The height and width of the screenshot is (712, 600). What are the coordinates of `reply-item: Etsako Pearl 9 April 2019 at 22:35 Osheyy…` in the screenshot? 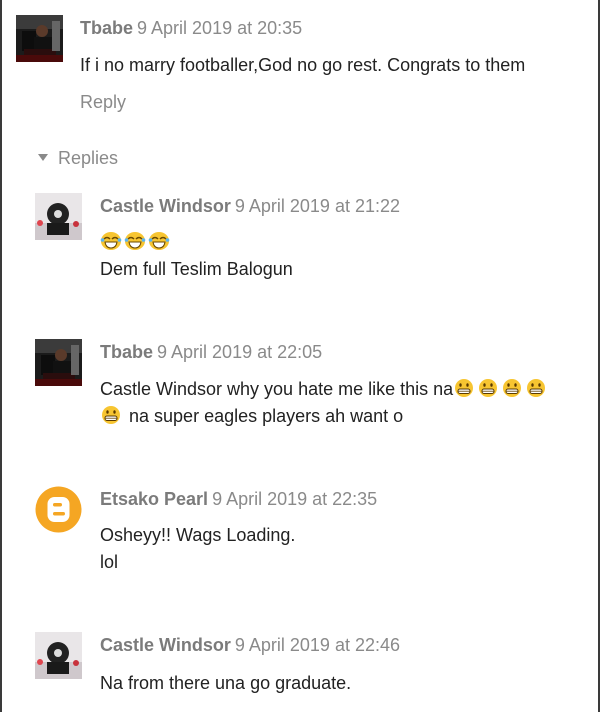 It's located at (305, 536).